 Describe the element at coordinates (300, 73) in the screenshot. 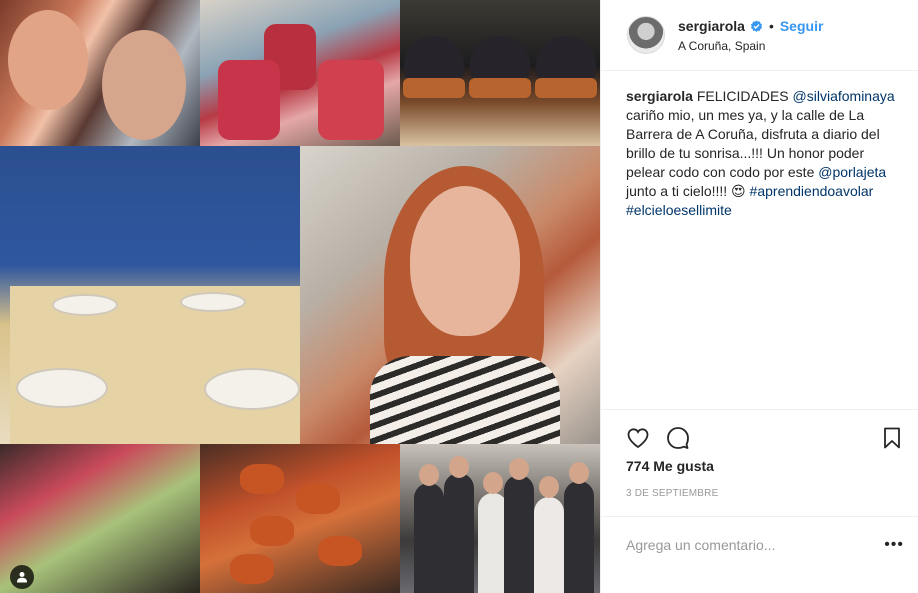

I see `photo-cocktails` at that location.